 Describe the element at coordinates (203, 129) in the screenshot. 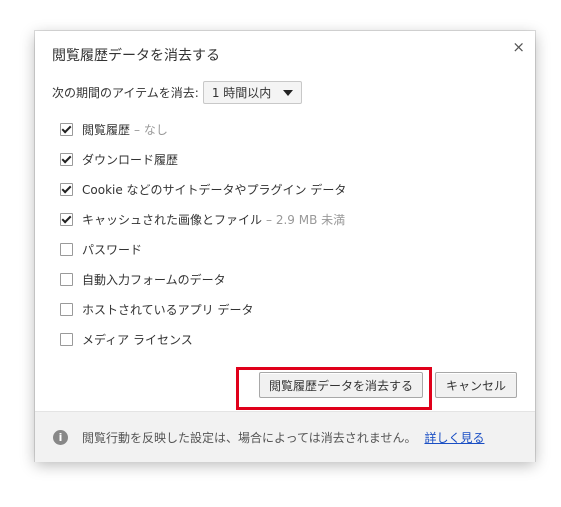

I see `option-browsing-history: 閲覧履歴 – なし` at that location.